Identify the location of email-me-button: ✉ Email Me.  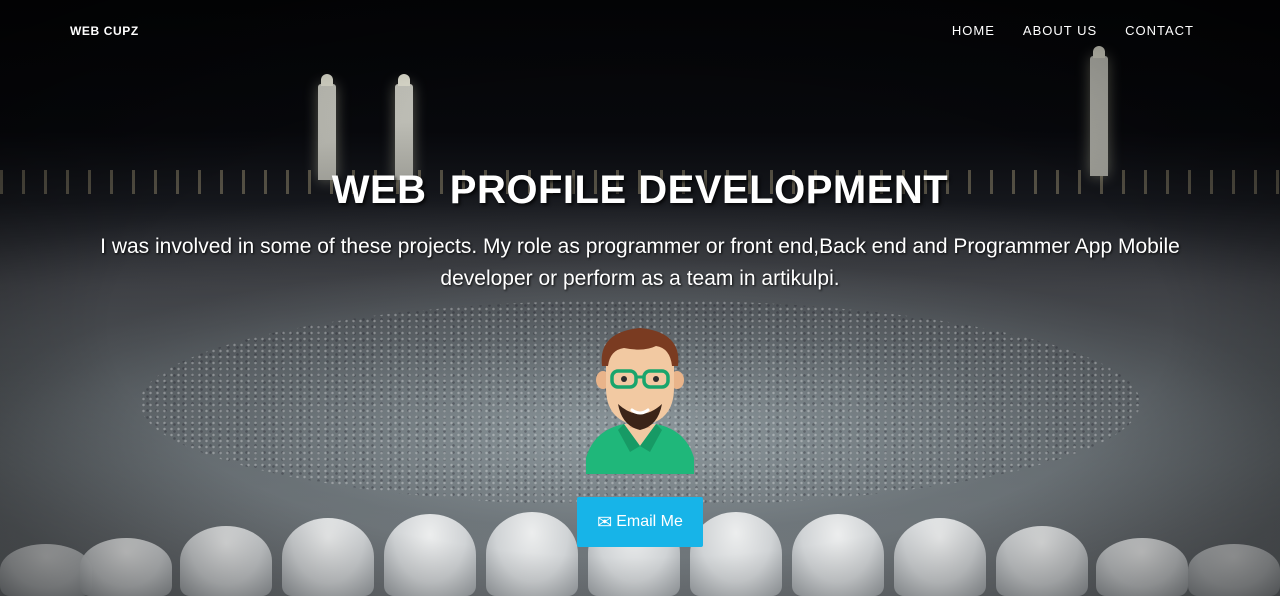
(640, 522).